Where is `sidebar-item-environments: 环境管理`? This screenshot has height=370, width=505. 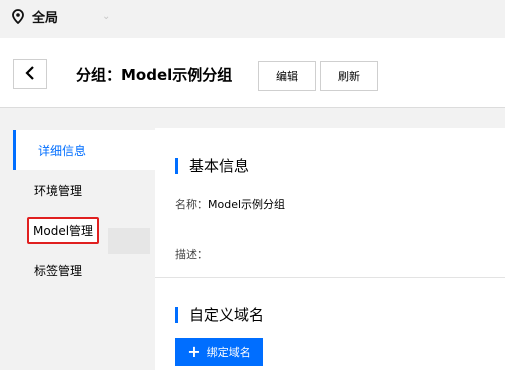 sidebar-item-environments: 环境管理 is located at coordinates (84, 190).